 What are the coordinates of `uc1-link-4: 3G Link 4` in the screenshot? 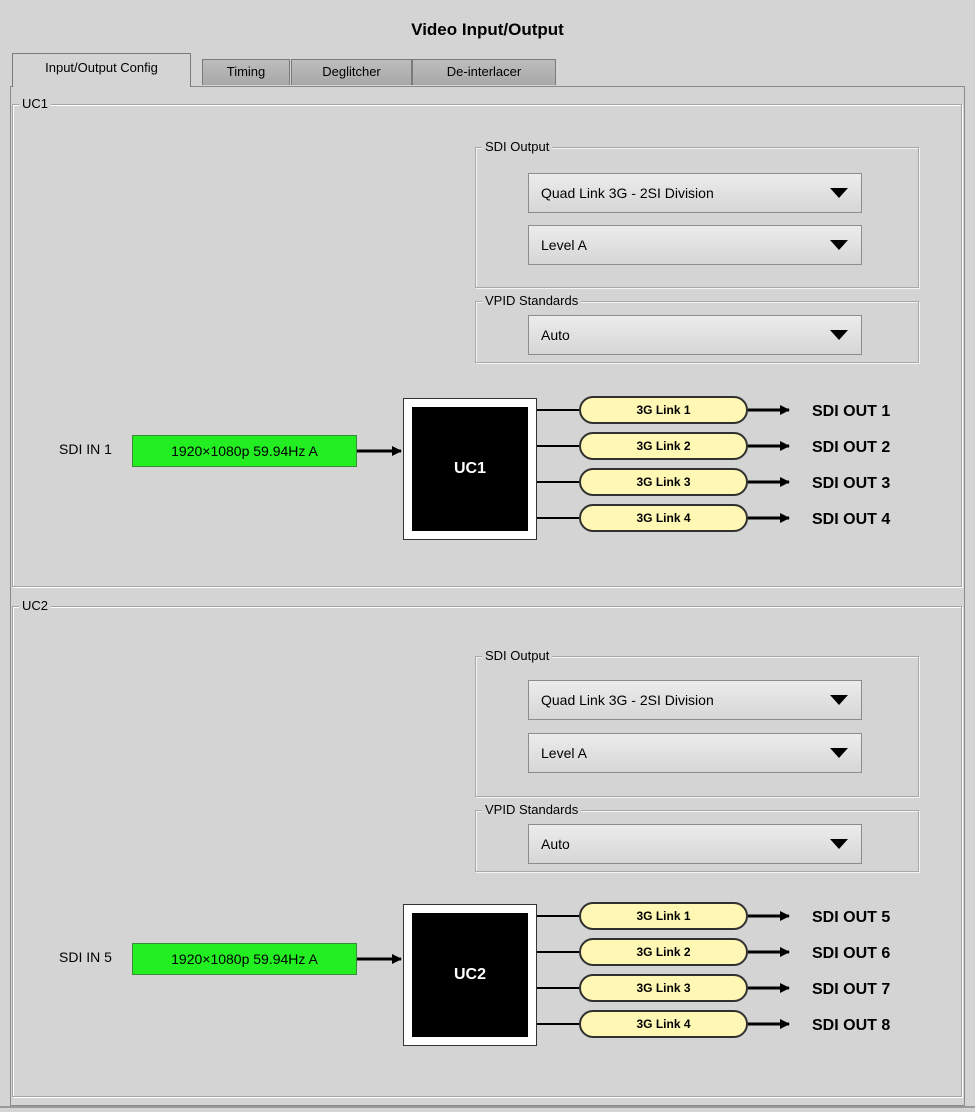 It's located at (663, 518).